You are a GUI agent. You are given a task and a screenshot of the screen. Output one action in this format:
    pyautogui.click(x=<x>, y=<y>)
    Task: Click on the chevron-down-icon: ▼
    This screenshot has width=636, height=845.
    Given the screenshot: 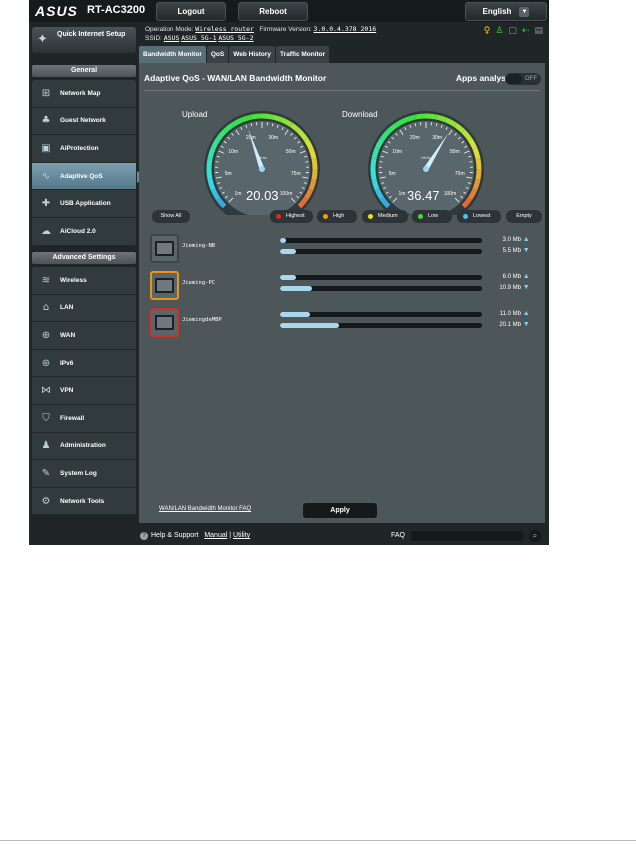 What is the action you would take?
    pyautogui.click(x=524, y=11)
    